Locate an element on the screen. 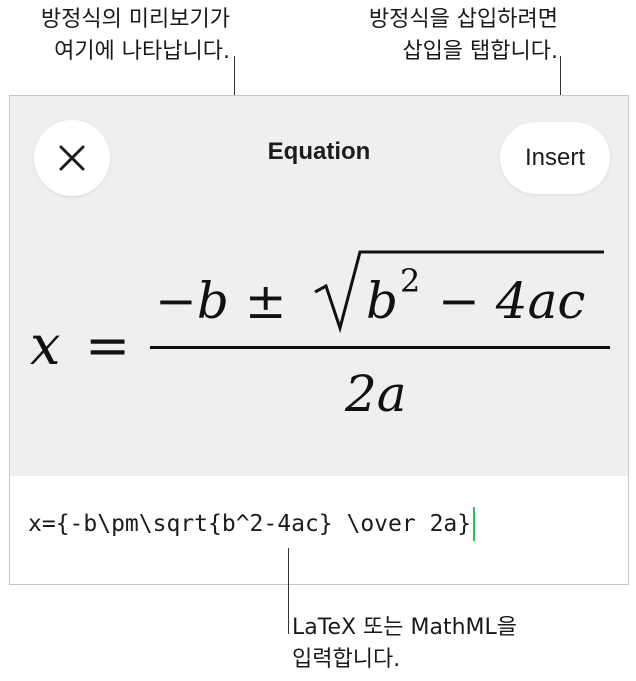  formula-lhs: x is located at coordinates (45, 345).